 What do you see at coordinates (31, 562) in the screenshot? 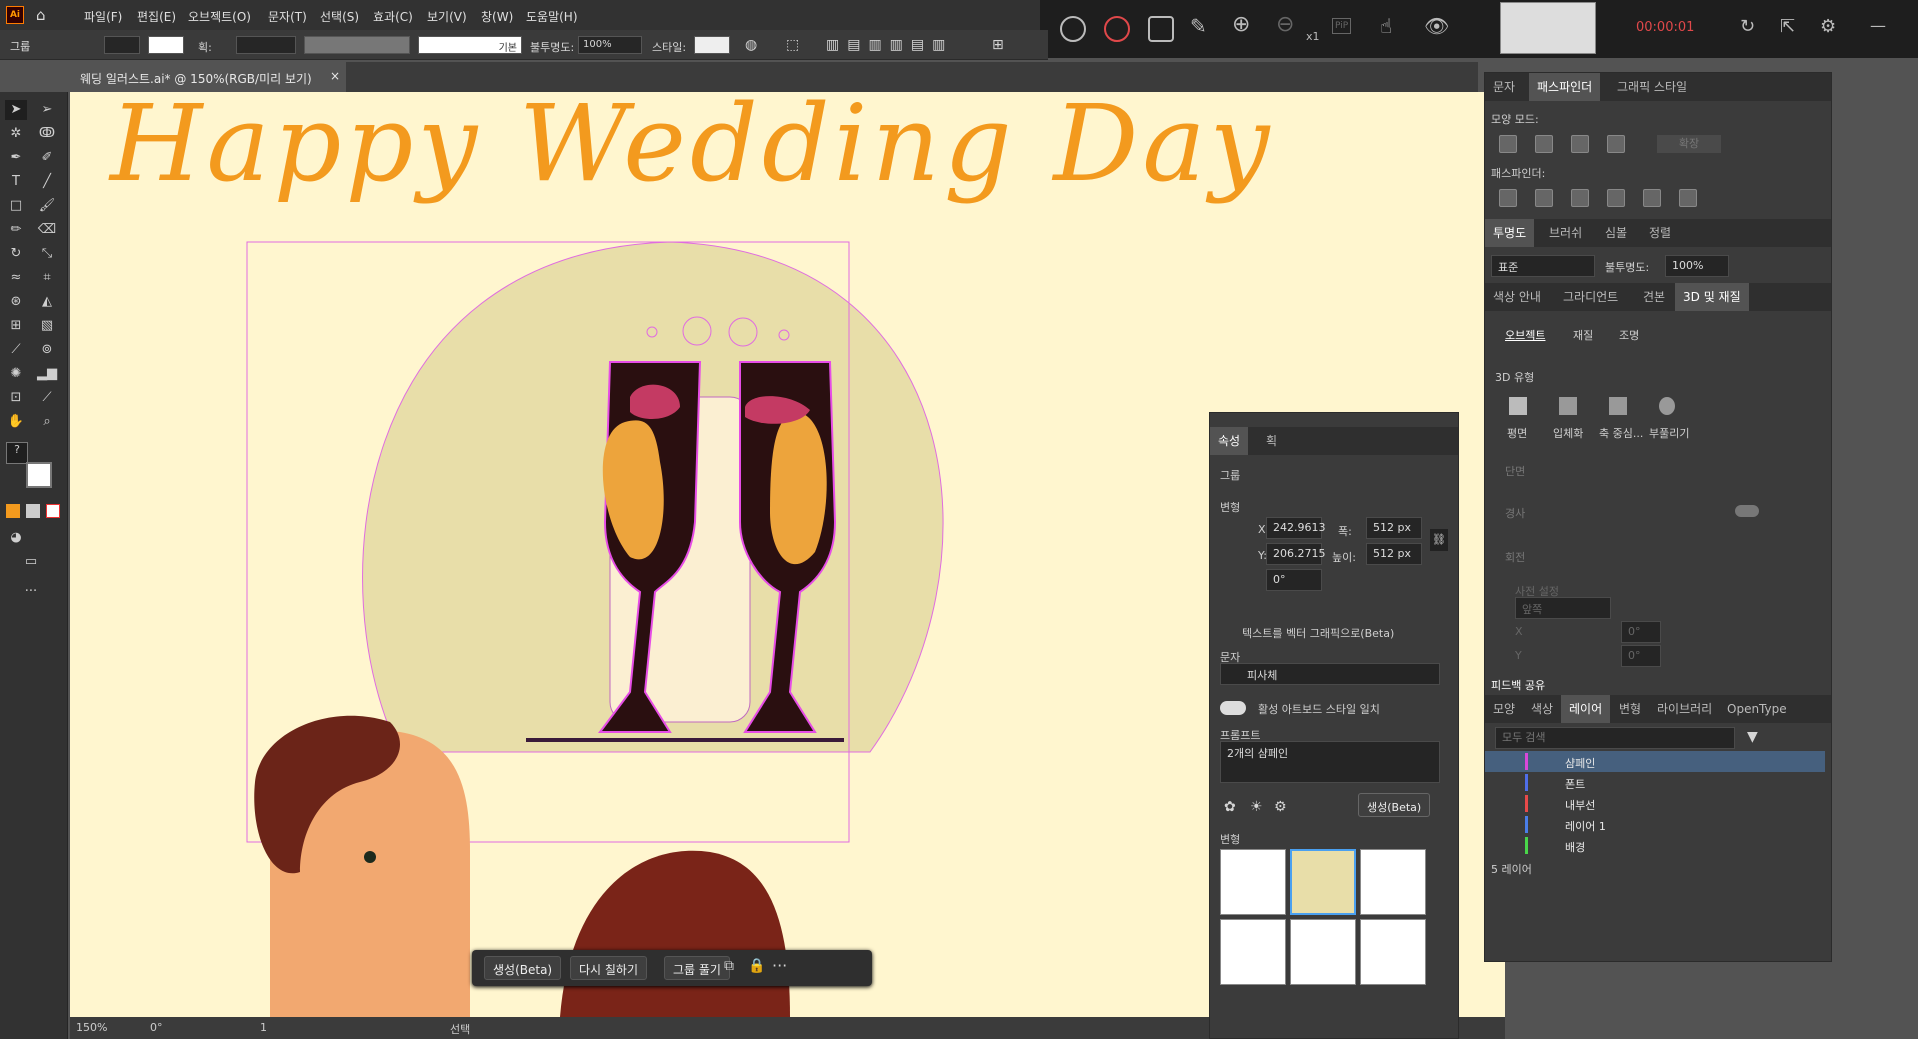
I see `screen-mode-icon: ▭` at bounding box center [31, 562].